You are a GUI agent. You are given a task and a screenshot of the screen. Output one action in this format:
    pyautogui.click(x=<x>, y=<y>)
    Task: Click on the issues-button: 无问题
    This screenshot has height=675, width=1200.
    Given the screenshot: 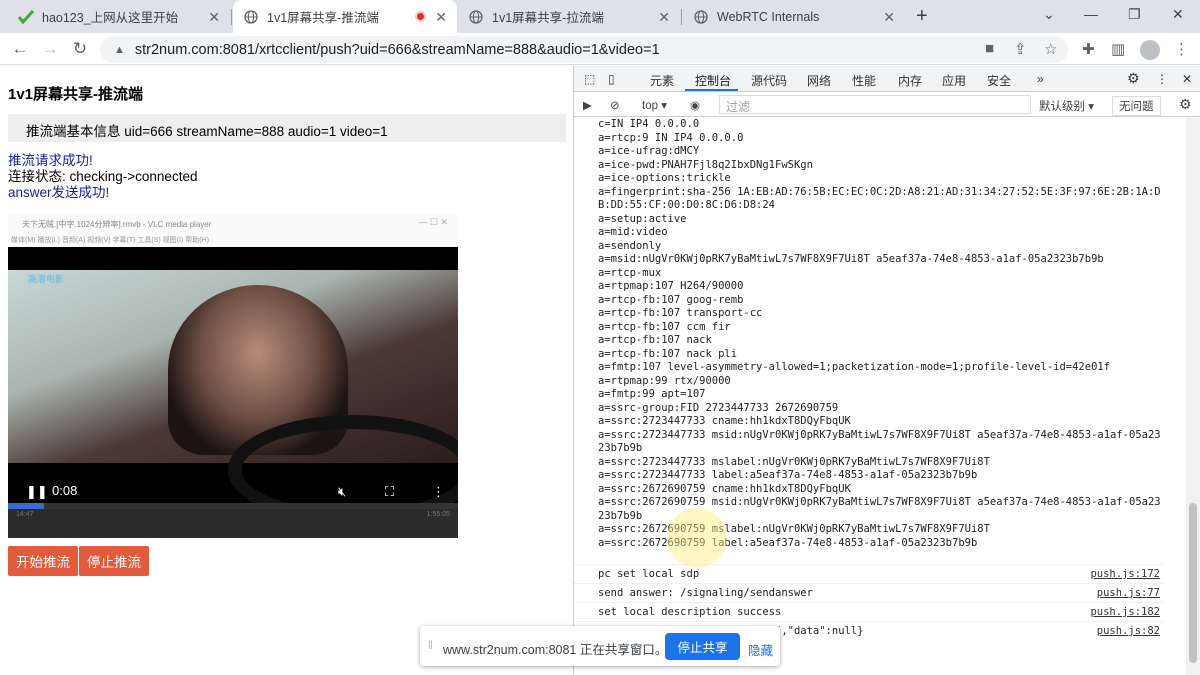 What is the action you would take?
    pyautogui.click(x=1136, y=106)
    